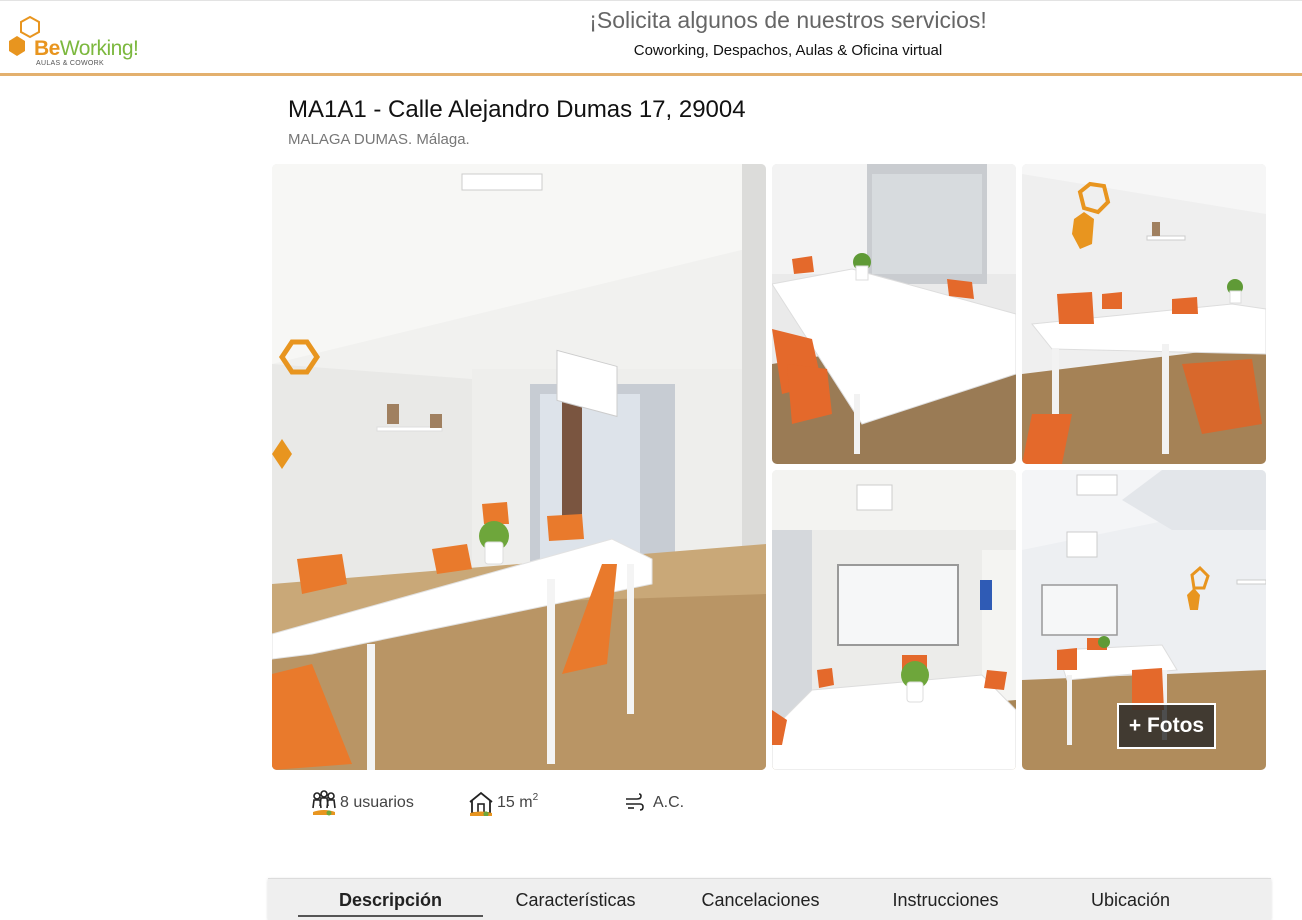 The width and height of the screenshot is (1302, 920). What do you see at coordinates (99, 48) in the screenshot?
I see `logo-working-text: Working!` at bounding box center [99, 48].